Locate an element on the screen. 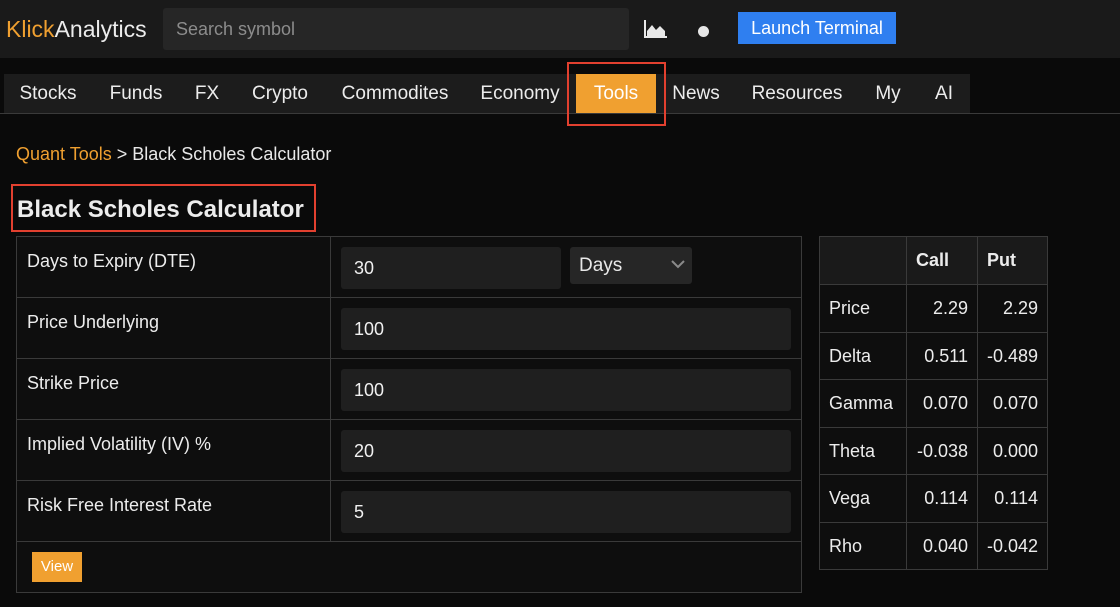 This screenshot has width=1120, height=607. put-price-value: 2.29 is located at coordinates (1012, 308).